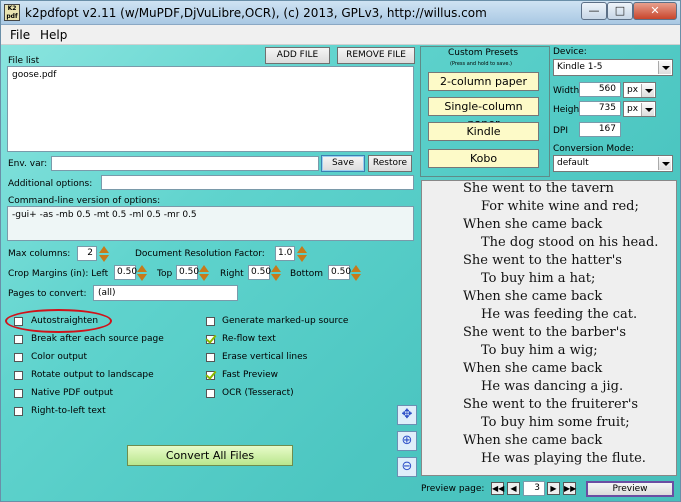 Image resolution: width=681 pixels, height=502 pixels. What do you see at coordinates (639, 90) in the screenshot?
I see `width-unit-select: px` at bounding box center [639, 90].